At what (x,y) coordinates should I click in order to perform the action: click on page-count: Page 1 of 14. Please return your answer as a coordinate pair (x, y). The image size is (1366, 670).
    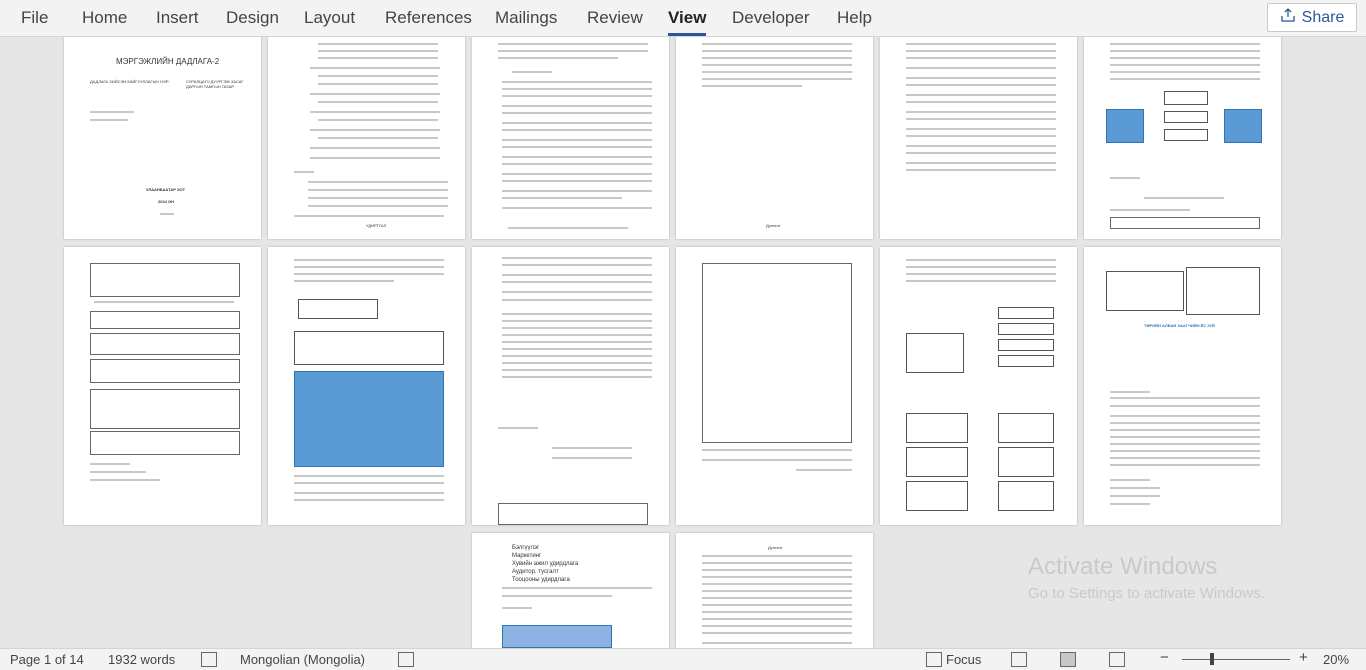
    Looking at the image, I should click on (47, 659).